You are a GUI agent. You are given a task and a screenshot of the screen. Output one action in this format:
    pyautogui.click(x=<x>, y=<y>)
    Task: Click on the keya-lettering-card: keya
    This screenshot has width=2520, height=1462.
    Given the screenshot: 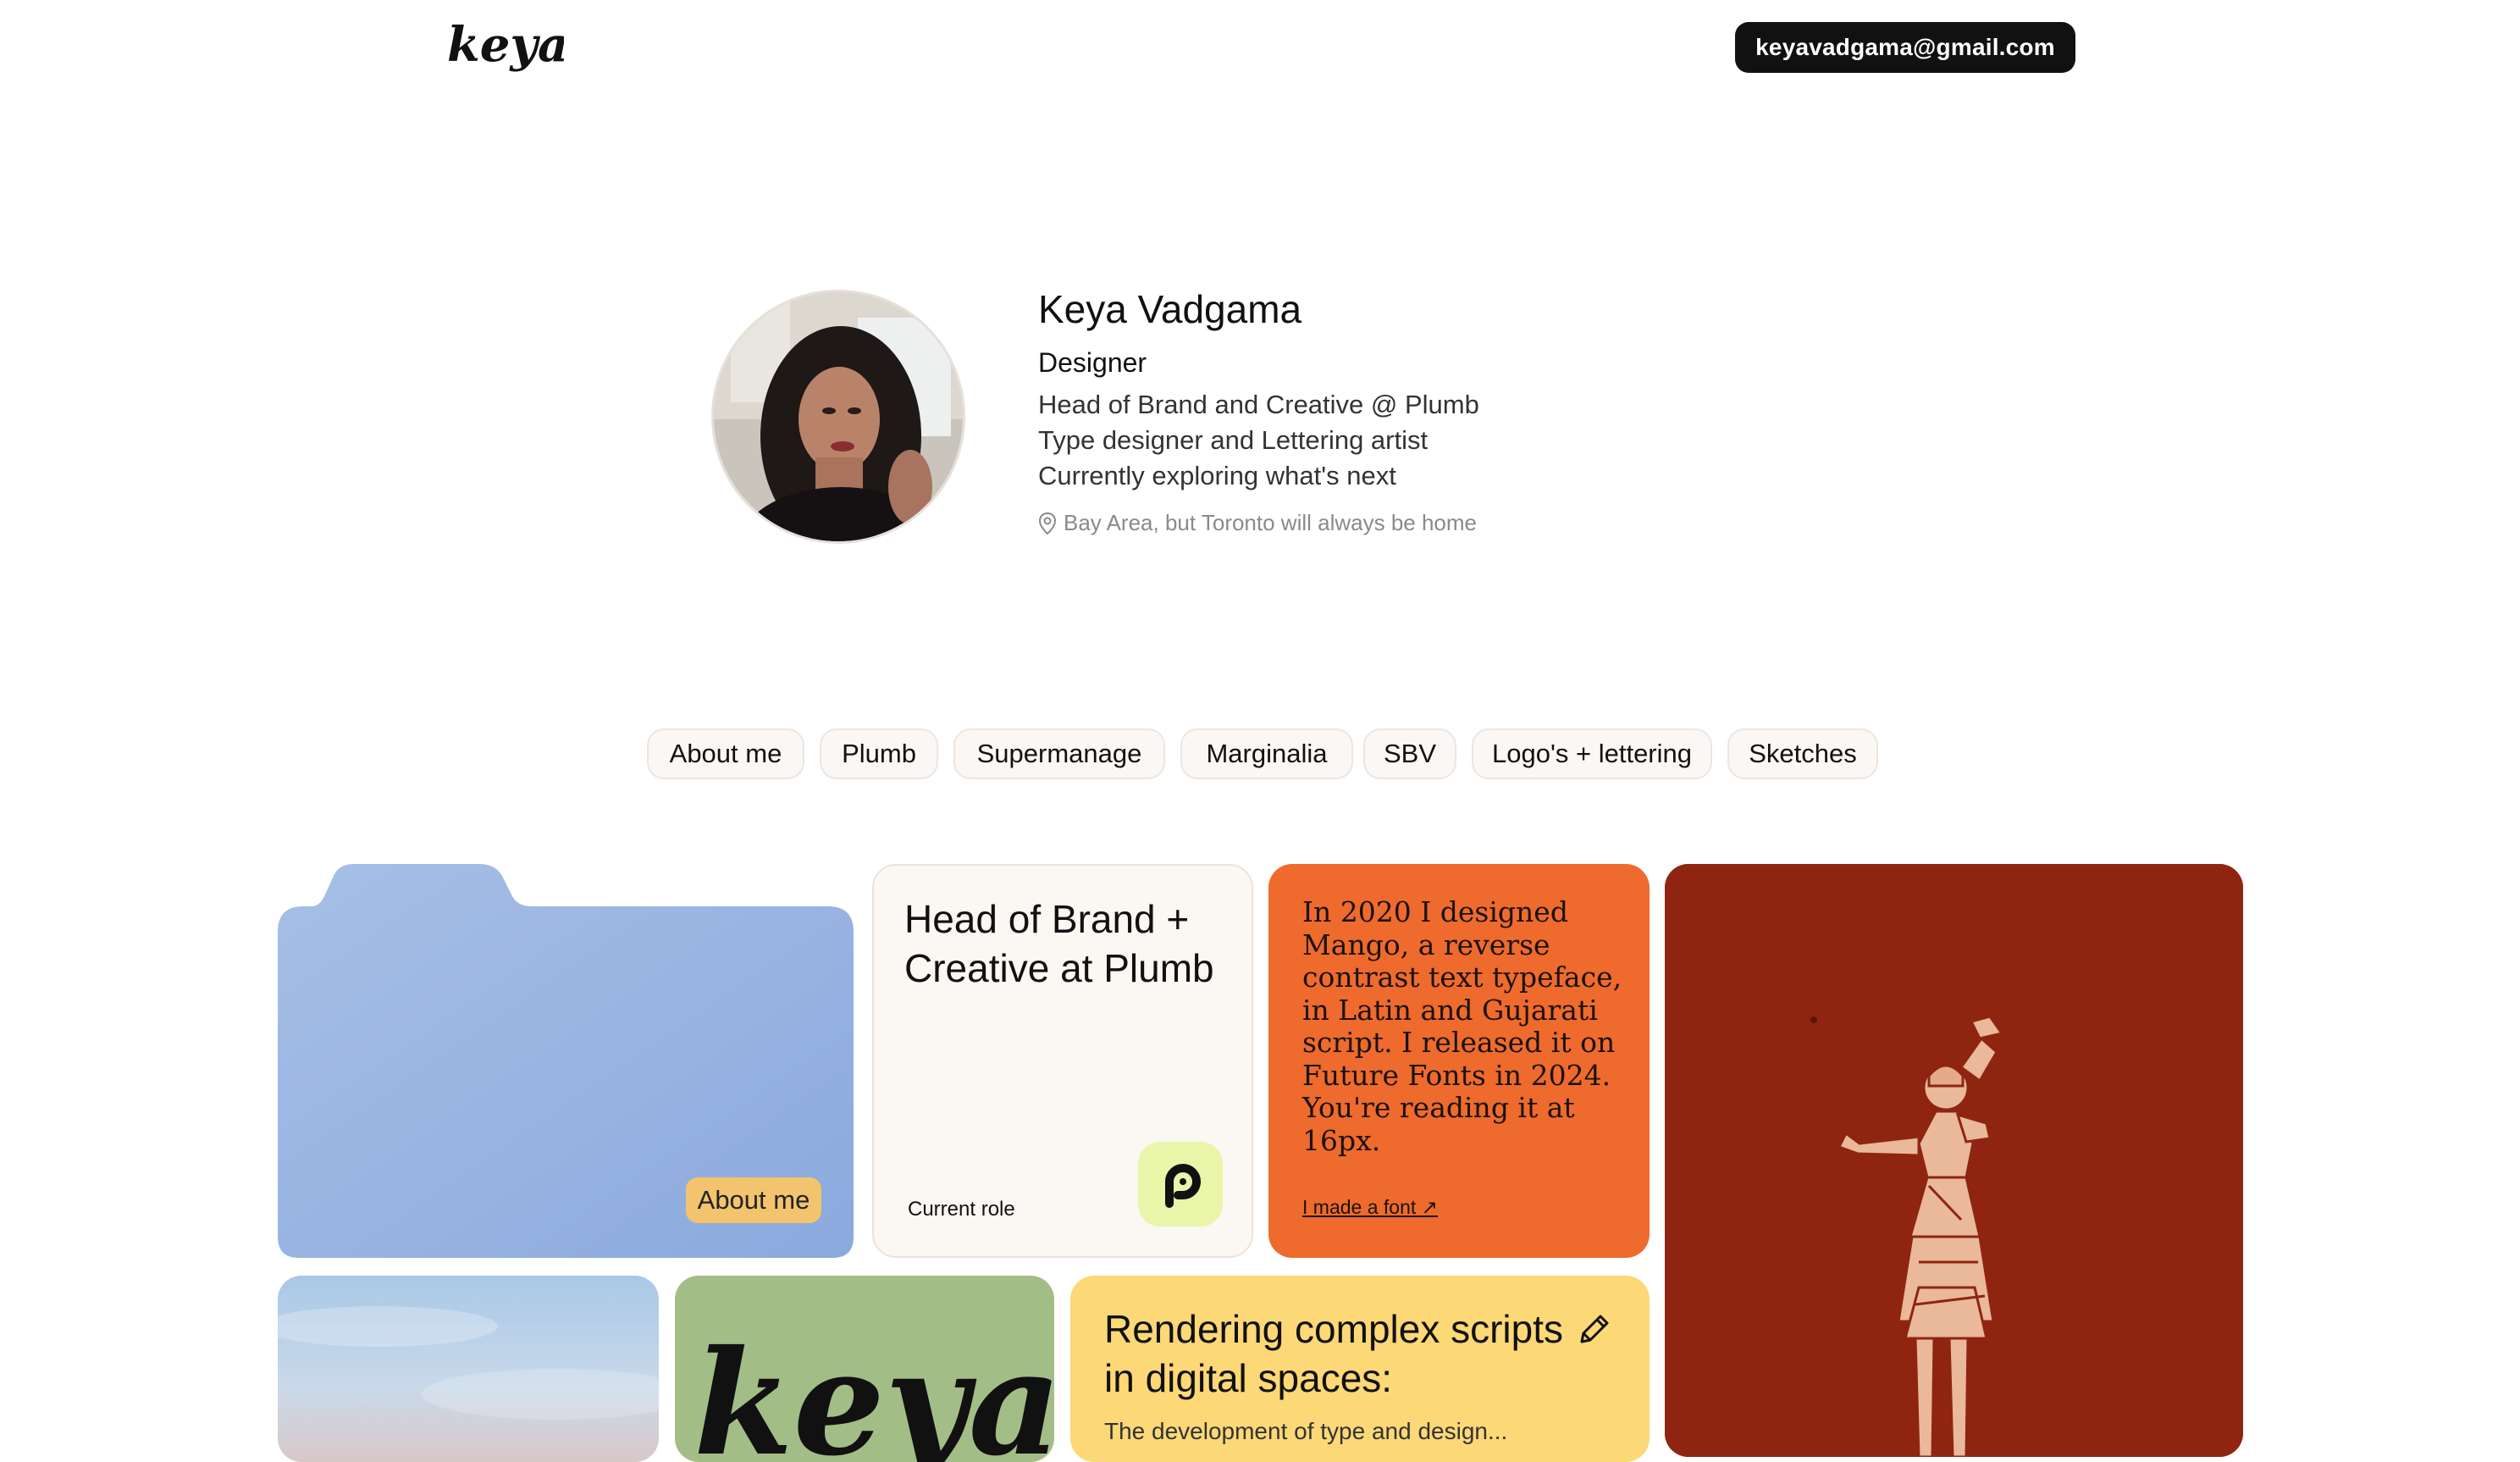 What is the action you would take?
    pyautogui.click(x=865, y=1369)
    